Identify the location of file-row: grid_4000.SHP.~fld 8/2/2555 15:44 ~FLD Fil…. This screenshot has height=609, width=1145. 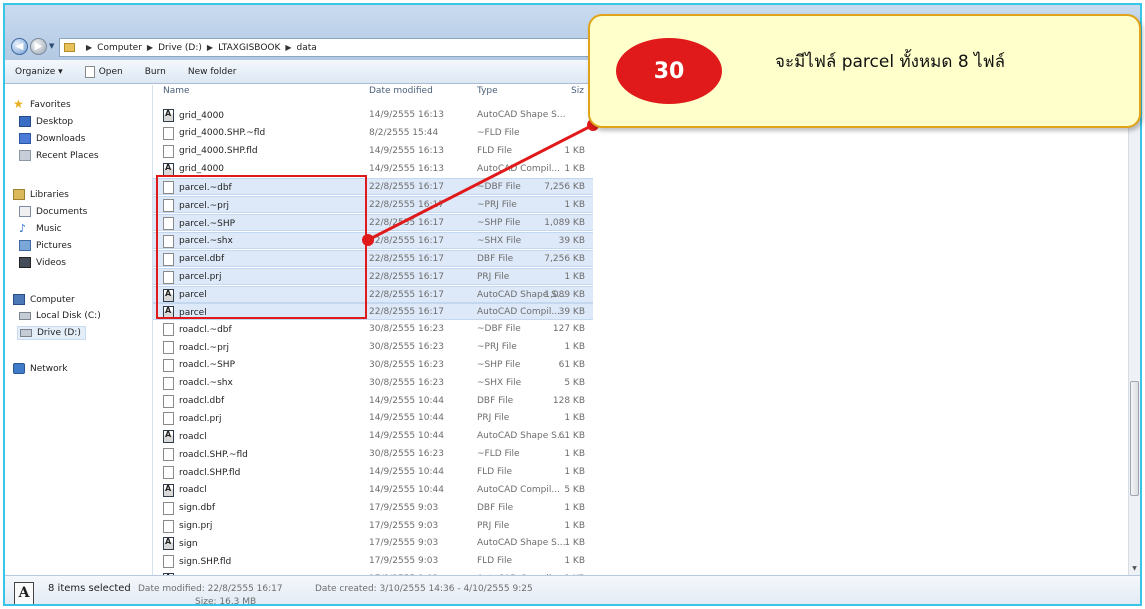
(373, 133).